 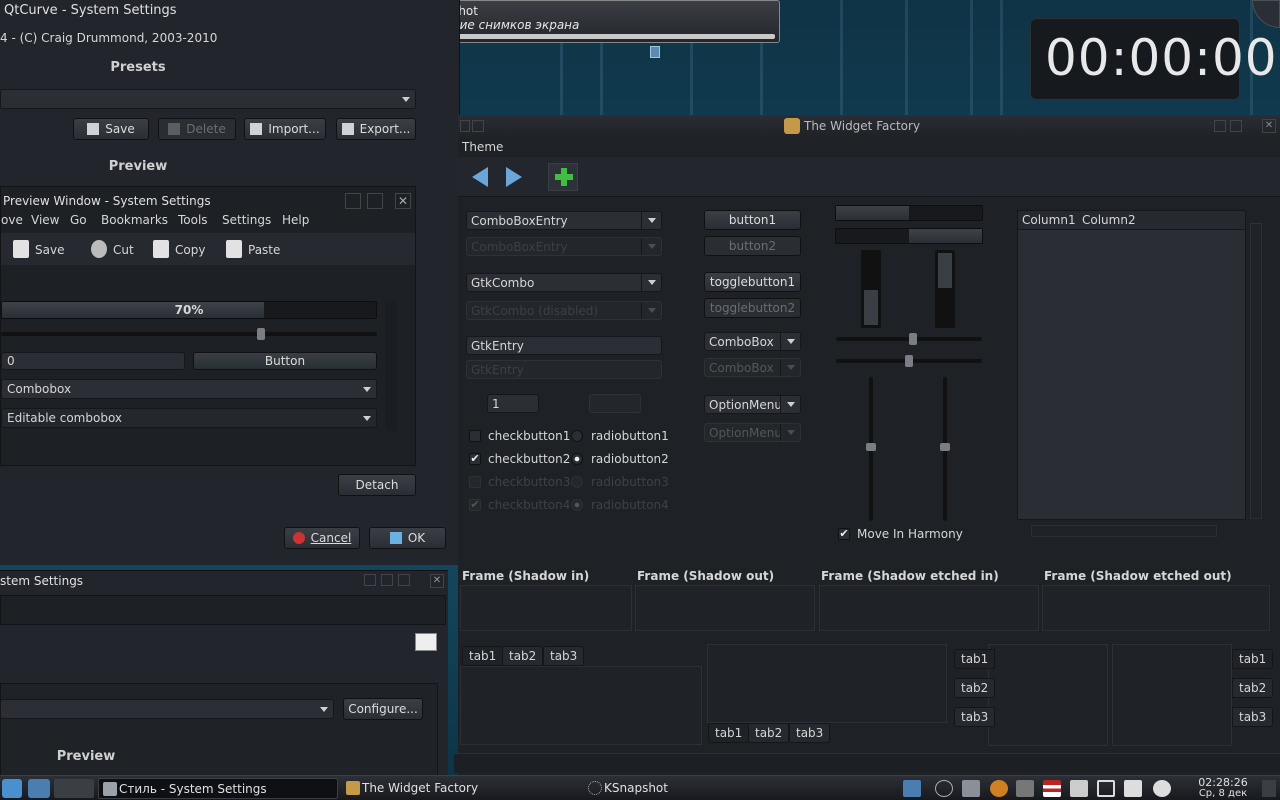 I want to click on toolbar-paste: Paste, so click(x=253, y=249).